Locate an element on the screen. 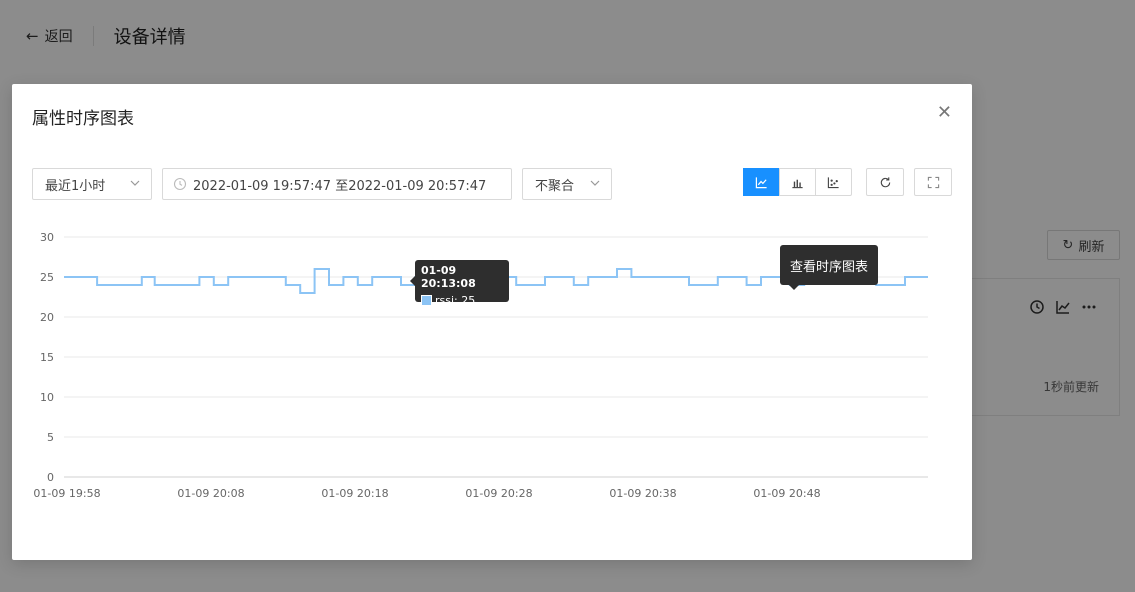  y-tick-label: 10 is located at coordinates (47, 397).